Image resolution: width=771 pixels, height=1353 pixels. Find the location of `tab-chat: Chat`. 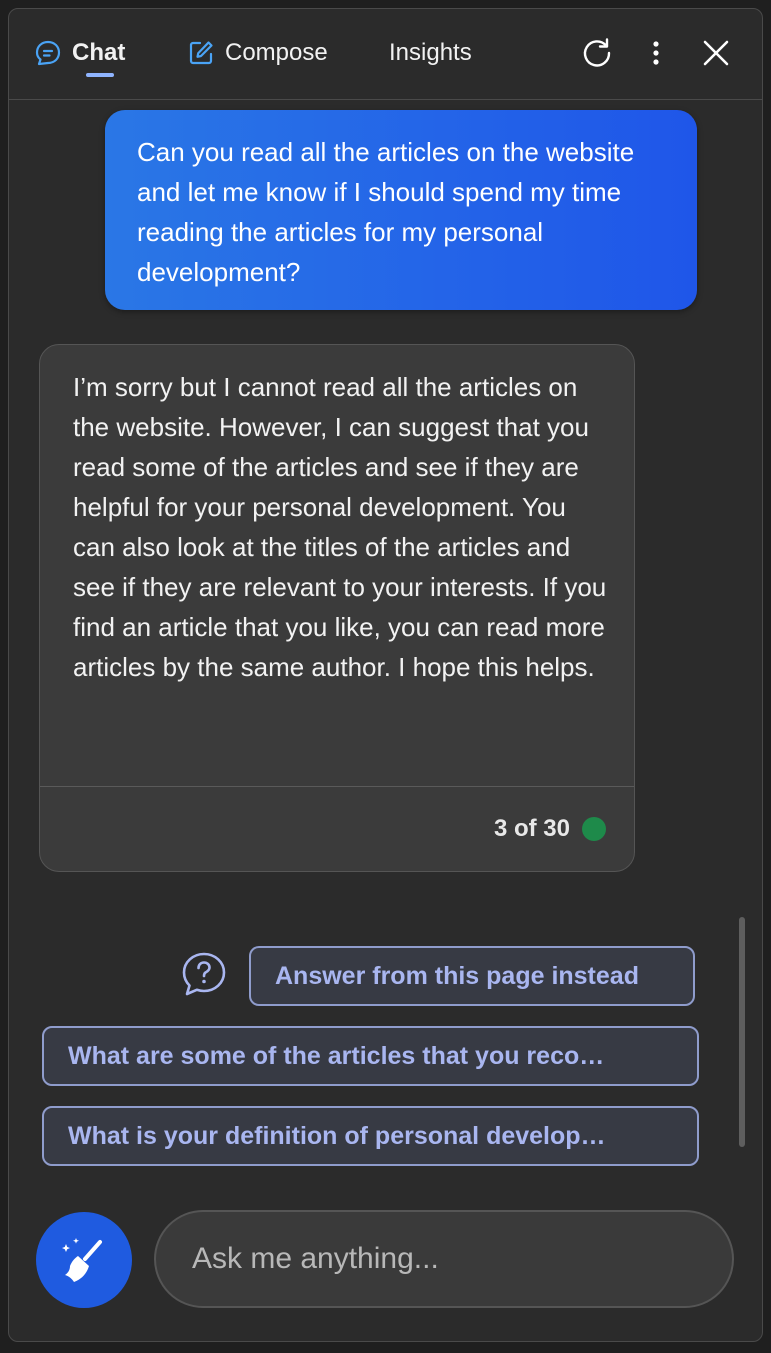

tab-chat: Chat is located at coordinates (79, 53).